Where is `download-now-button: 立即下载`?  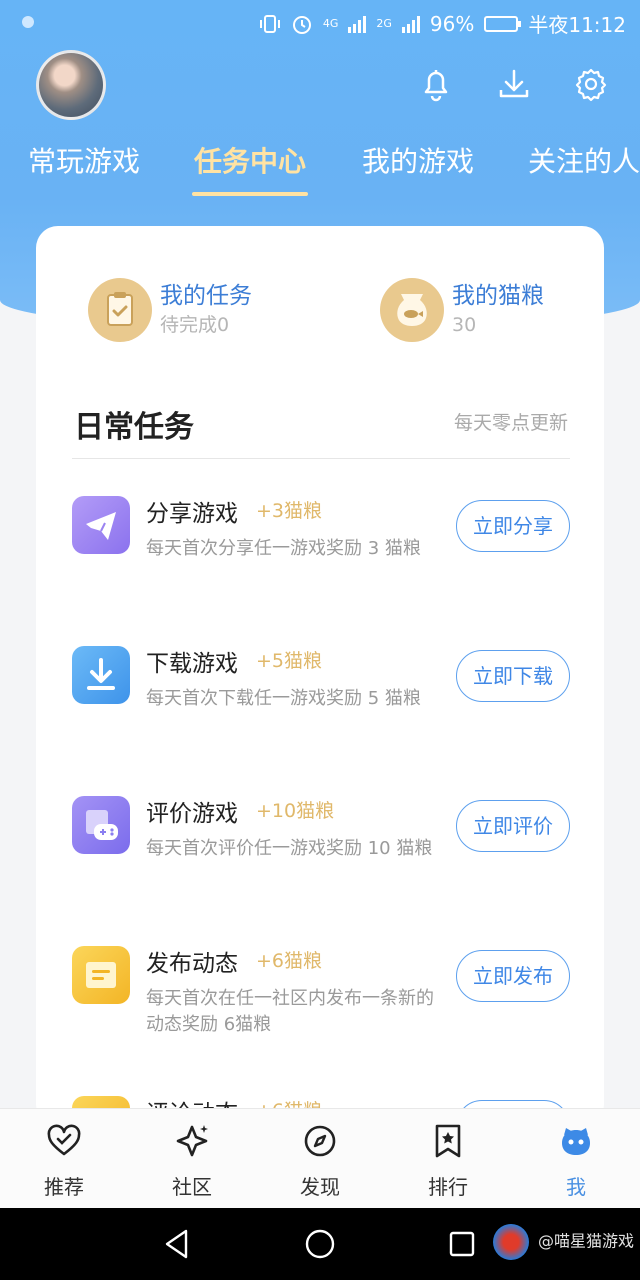
download-now-button: 立即下载 is located at coordinates (513, 676).